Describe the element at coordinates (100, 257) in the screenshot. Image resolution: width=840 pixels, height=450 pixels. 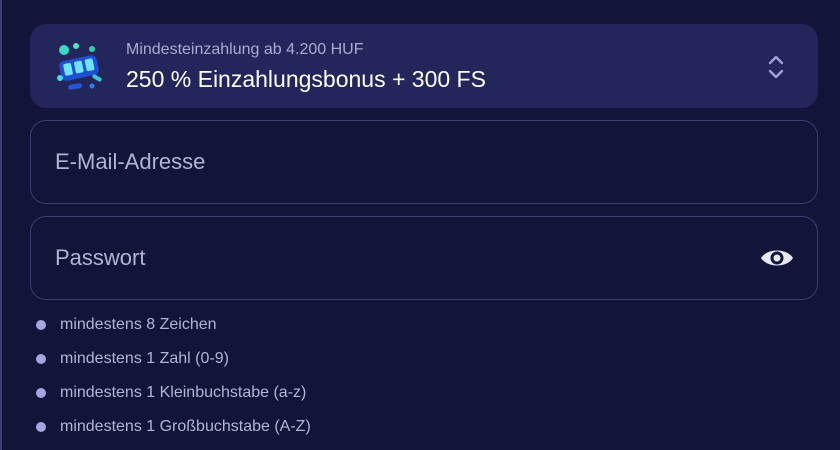
I see `password-placeholder: Passwort` at that location.